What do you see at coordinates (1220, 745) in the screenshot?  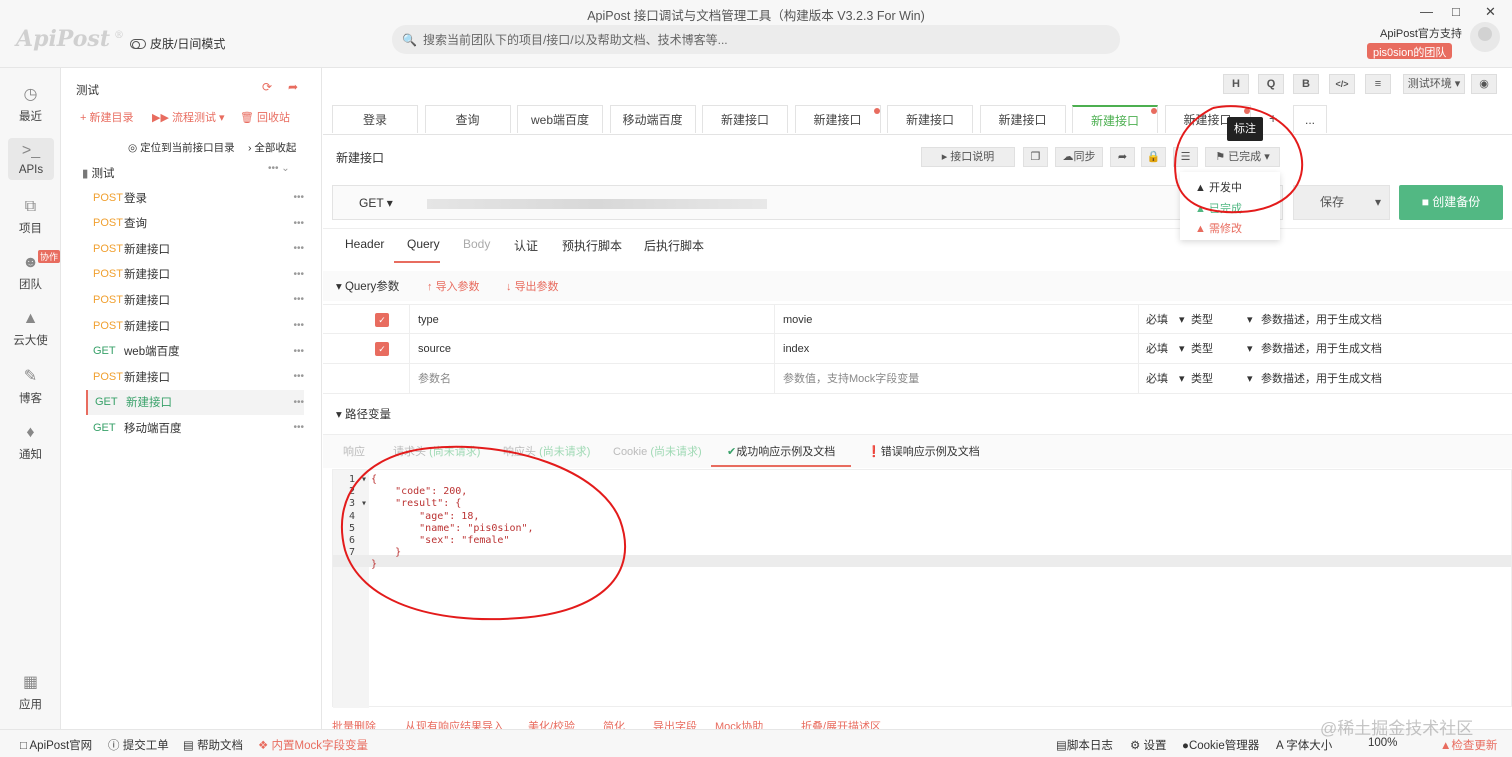 I see `cookie-manager-button: ●Cookie管理器` at bounding box center [1220, 745].